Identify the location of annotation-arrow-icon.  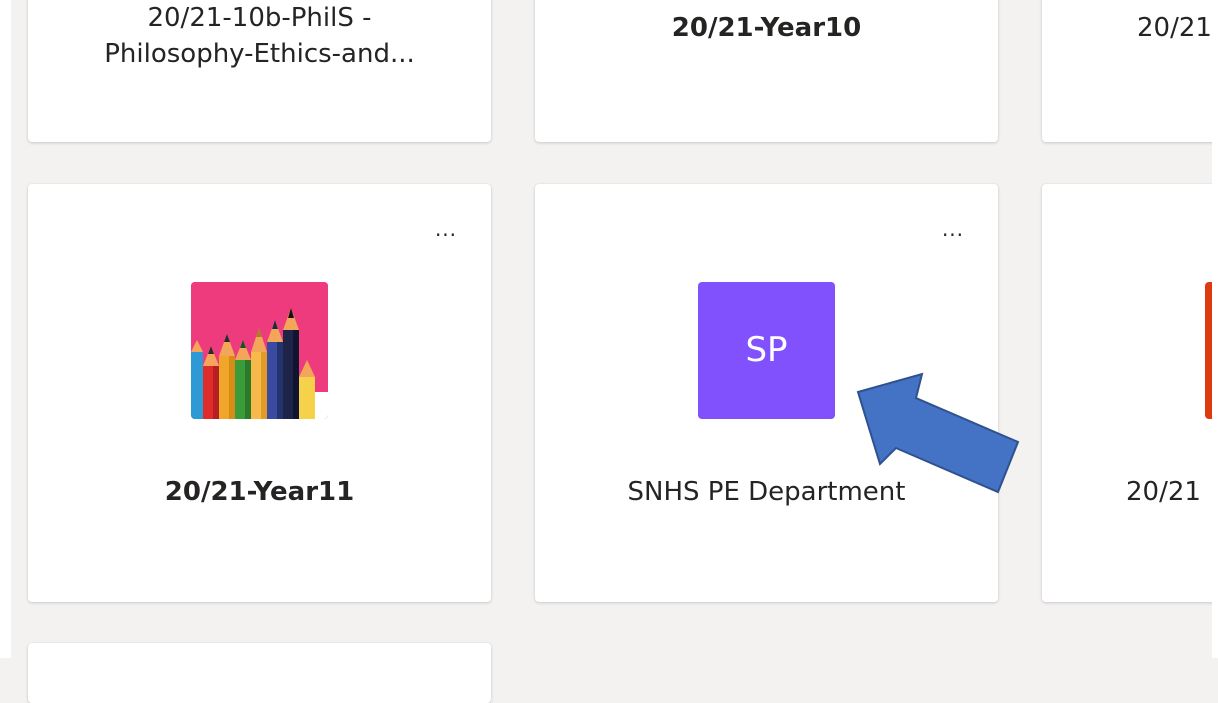
(938, 433).